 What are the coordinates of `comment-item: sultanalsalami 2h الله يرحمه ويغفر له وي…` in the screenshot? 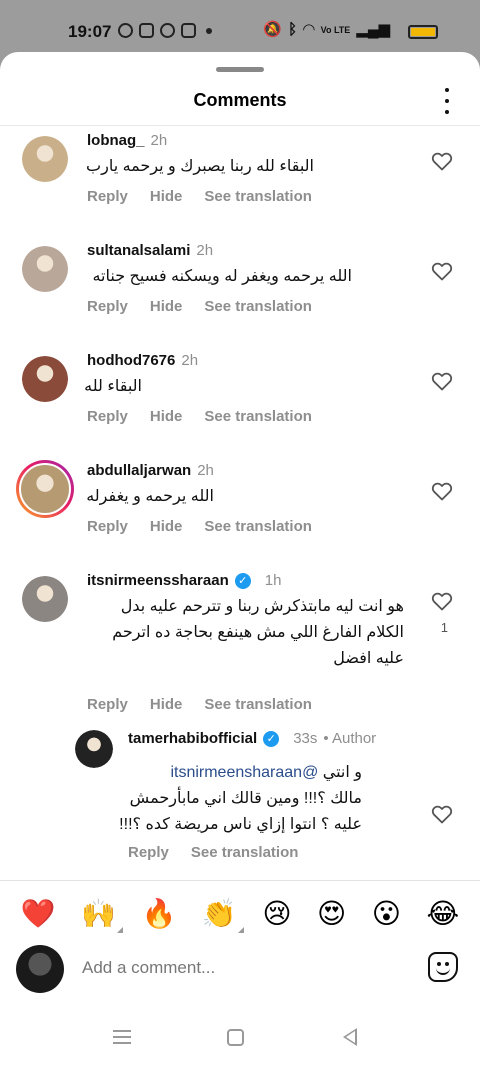 It's located at (240, 295).